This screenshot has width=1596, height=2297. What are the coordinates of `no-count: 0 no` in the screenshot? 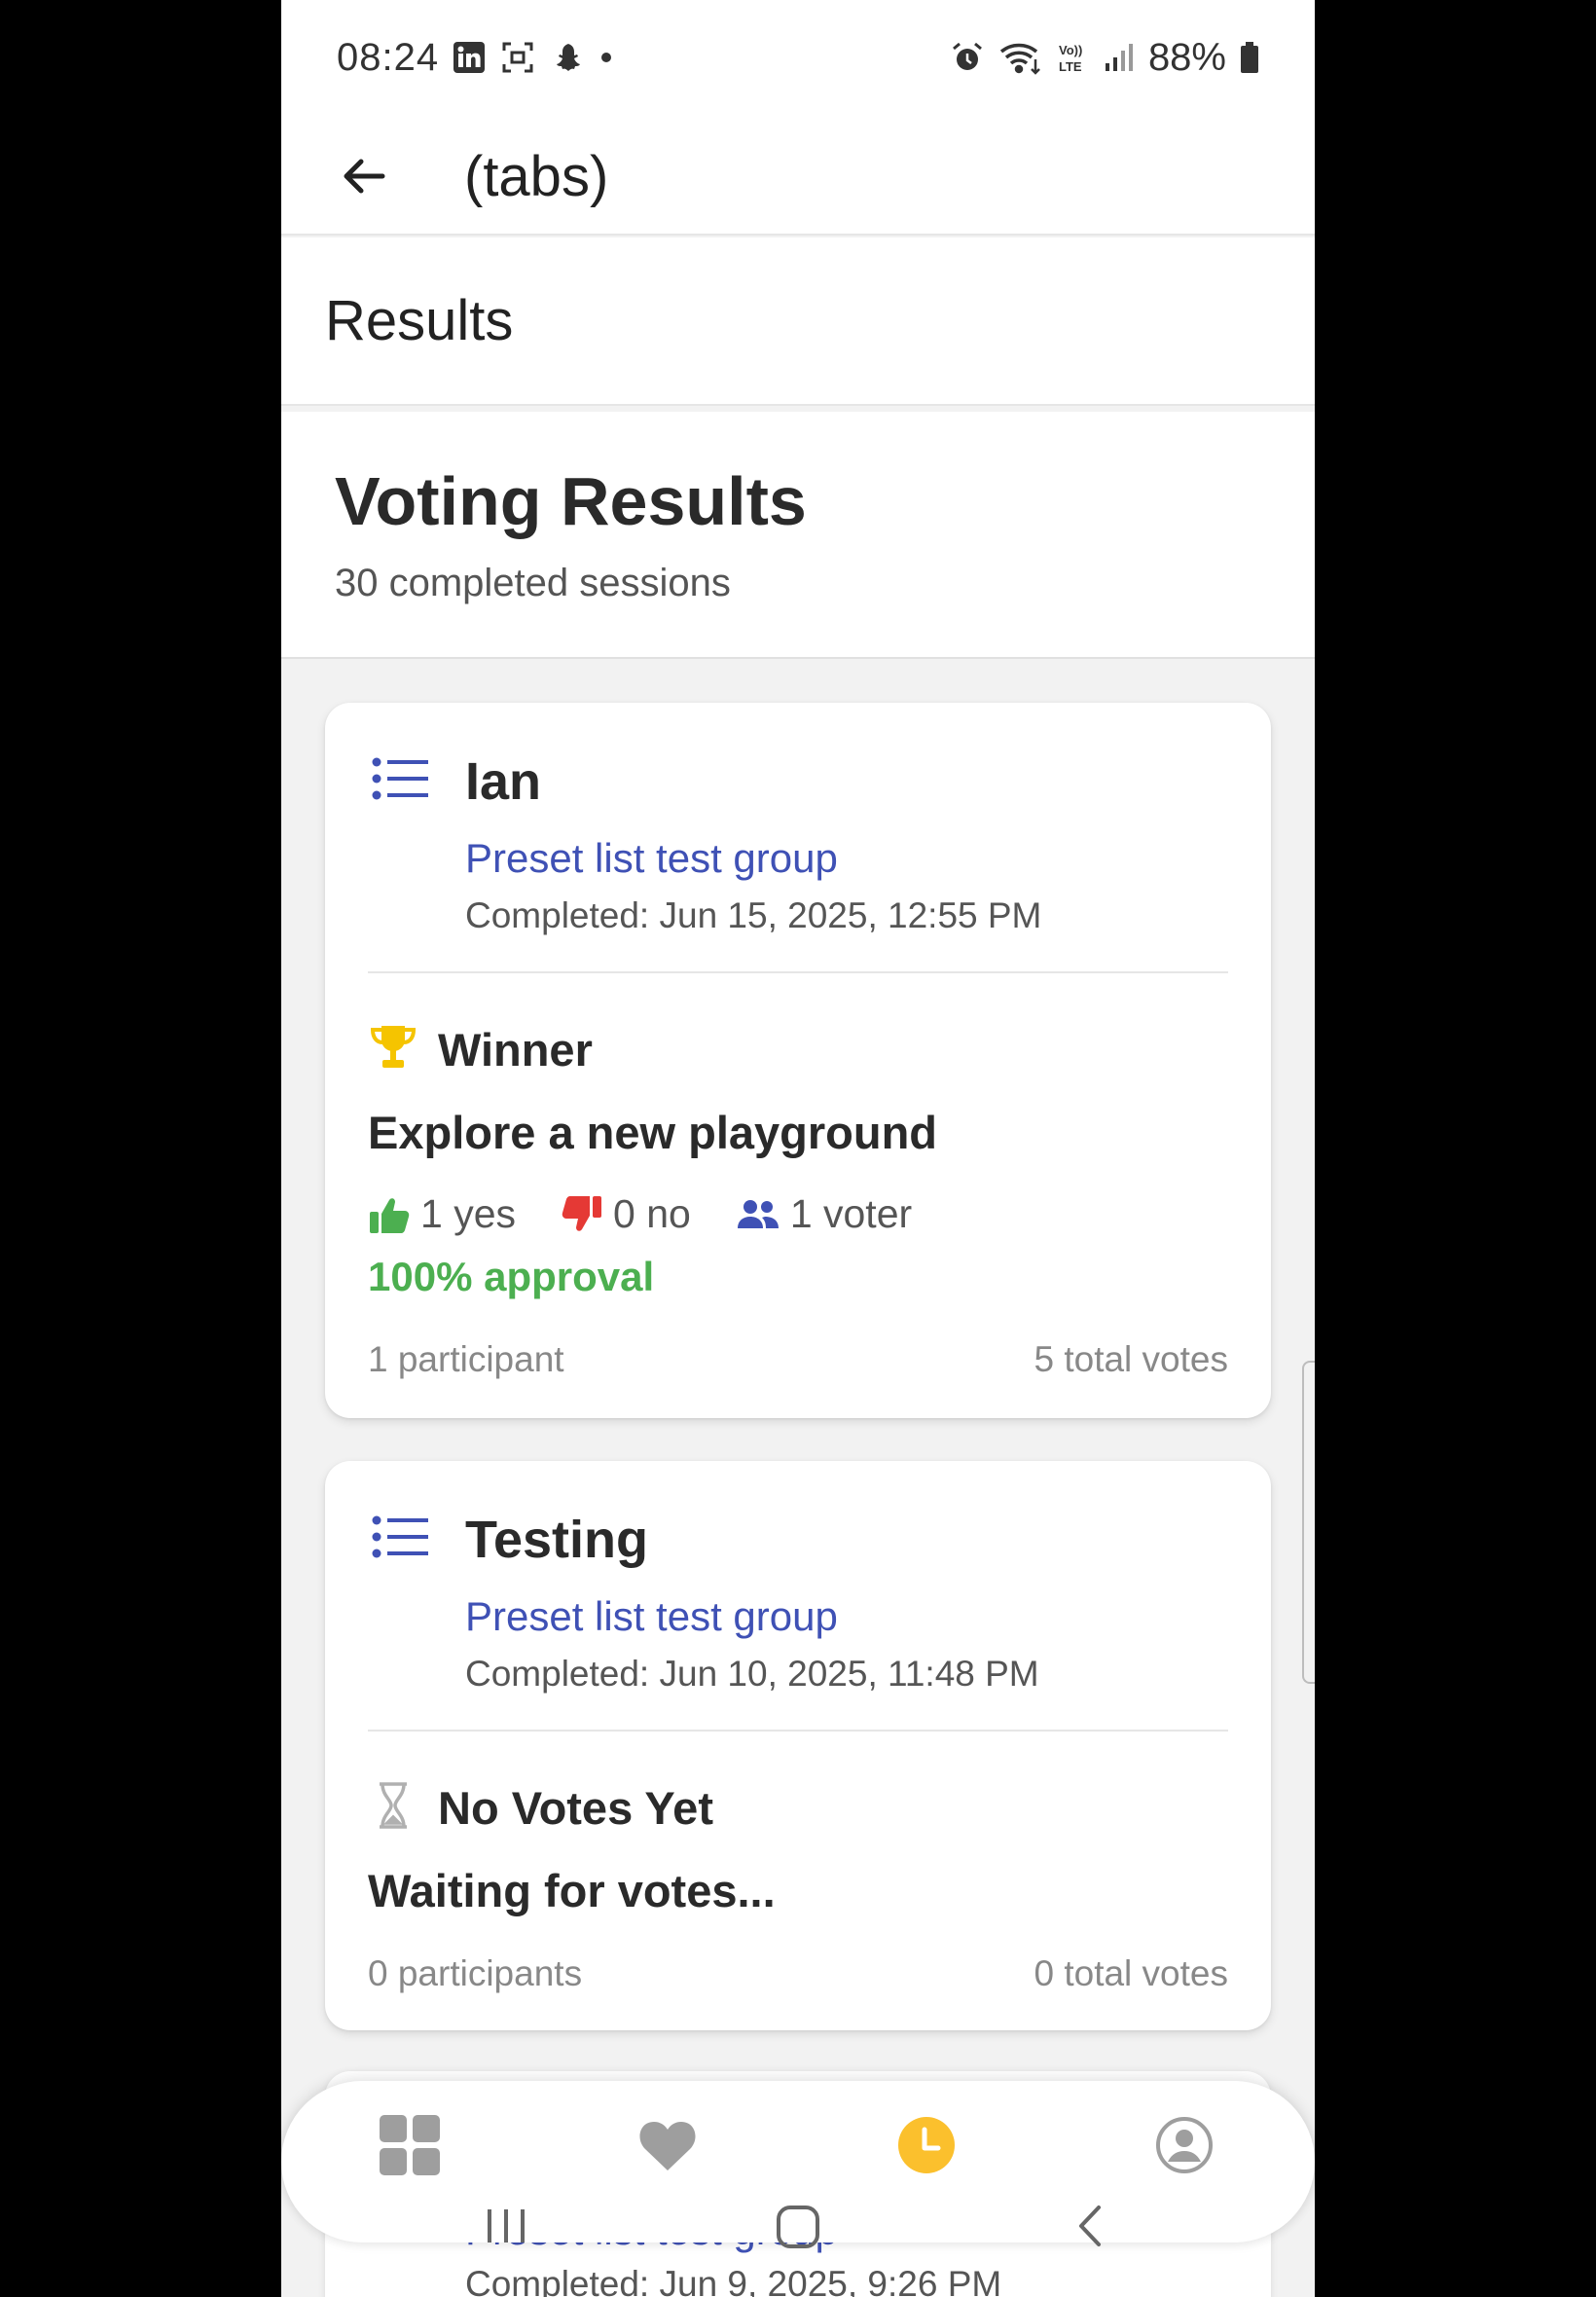 It's located at (652, 1214).